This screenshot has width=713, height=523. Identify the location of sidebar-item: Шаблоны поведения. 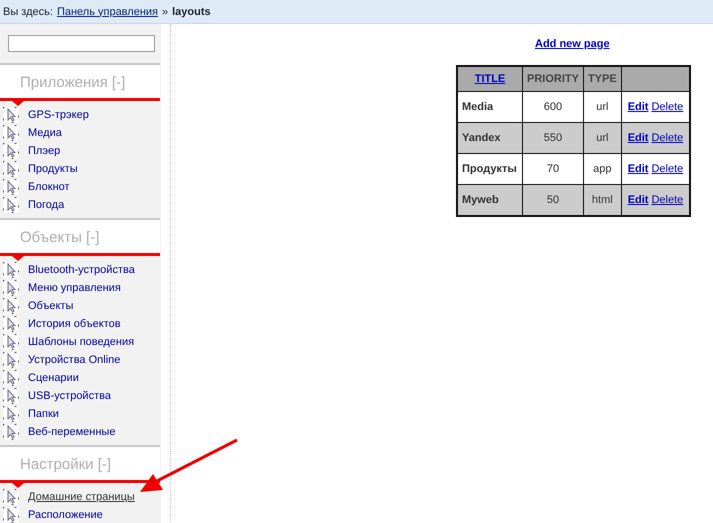
(81, 342).